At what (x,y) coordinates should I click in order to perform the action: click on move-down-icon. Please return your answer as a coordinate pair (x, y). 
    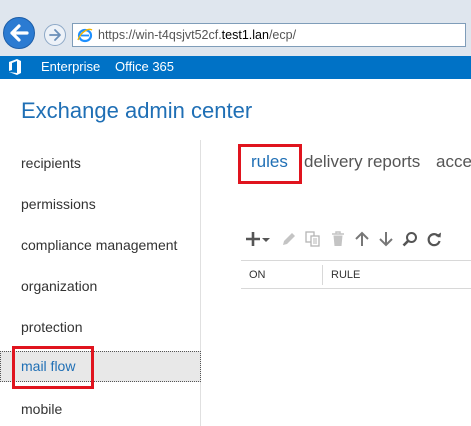
    Looking at the image, I should click on (386, 239).